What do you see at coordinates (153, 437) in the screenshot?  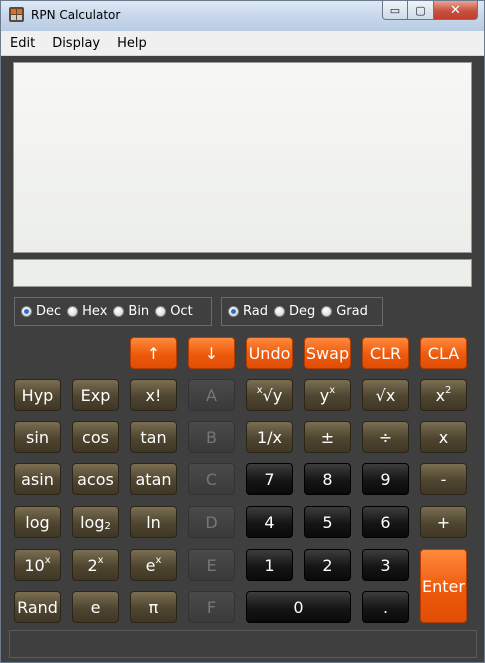 I see `tan-button: tan` at bounding box center [153, 437].